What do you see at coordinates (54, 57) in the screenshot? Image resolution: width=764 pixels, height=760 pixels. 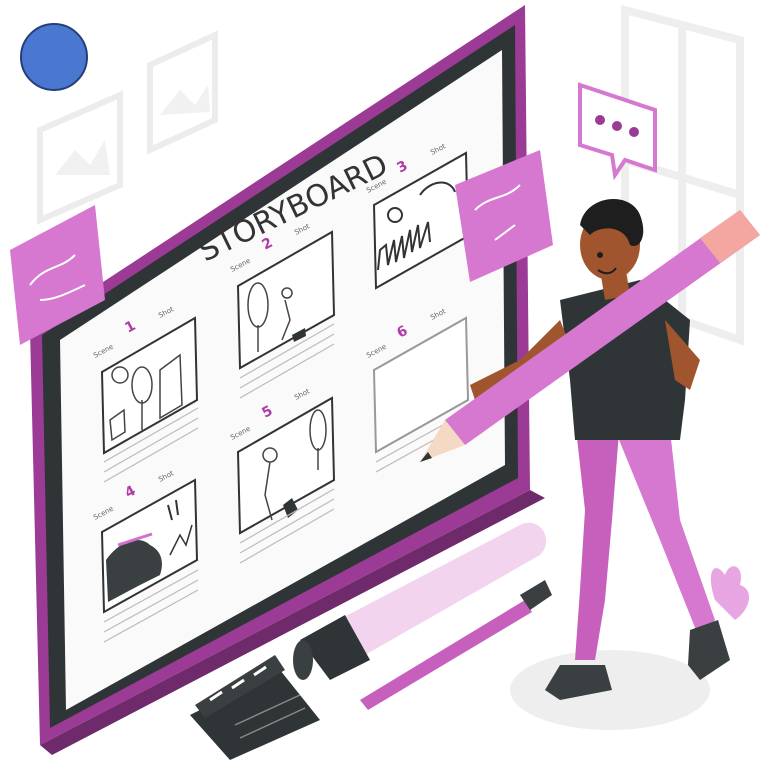 I see `status-dot` at bounding box center [54, 57].